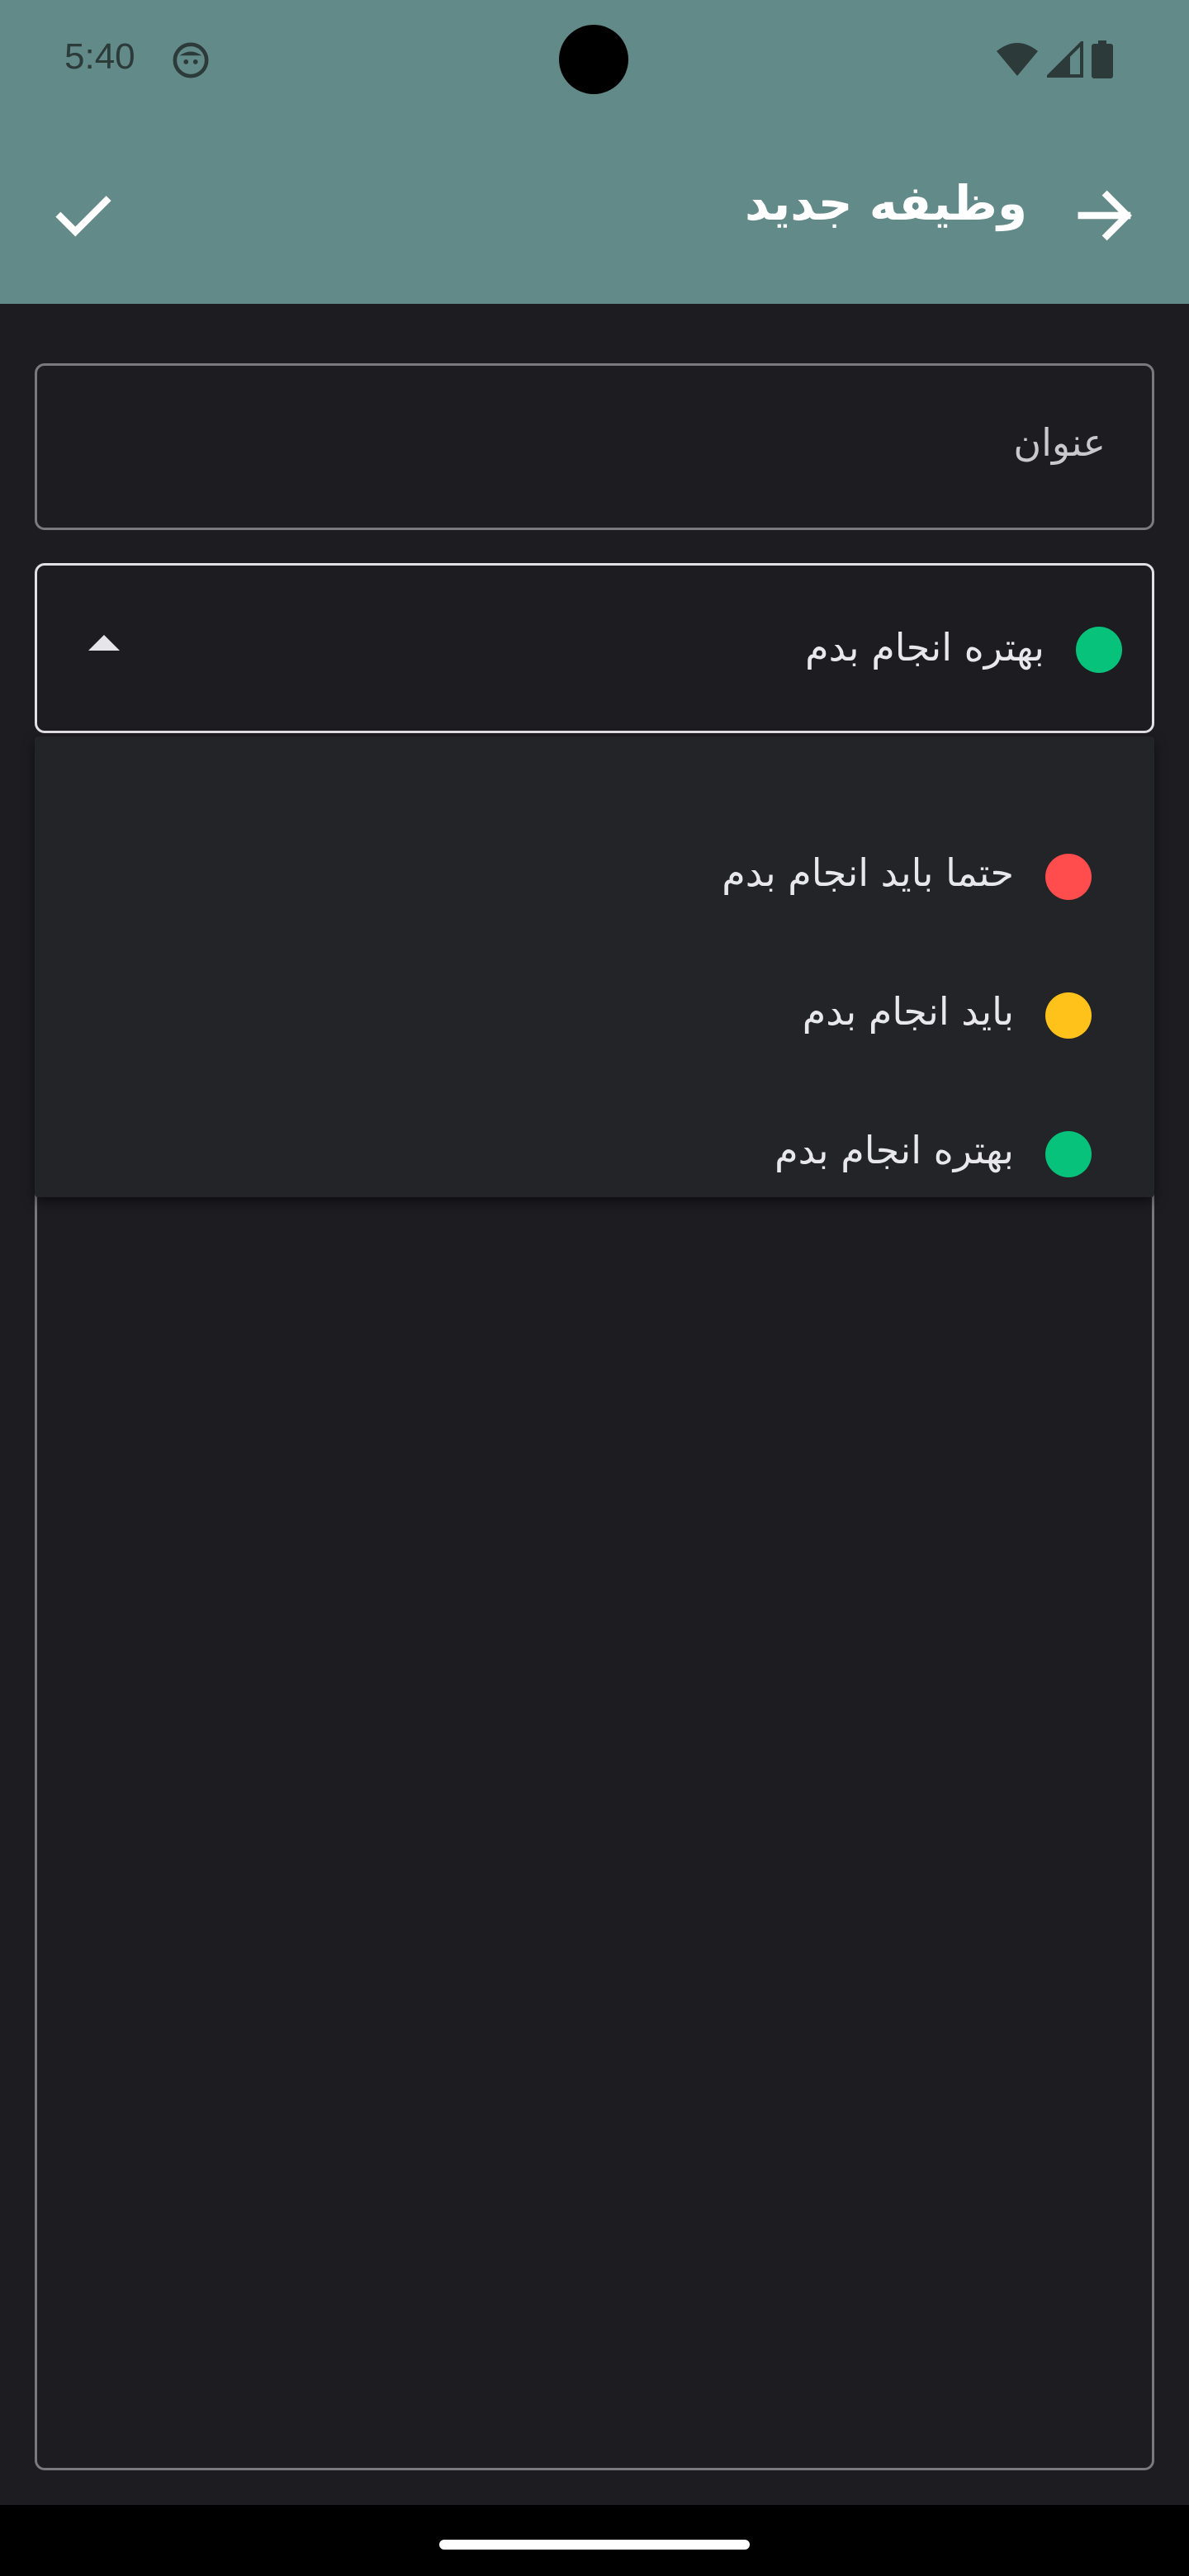  Describe the element at coordinates (594, 1151) in the screenshot. I see `priority-option-better: بهتره انجام بدم` at that location.